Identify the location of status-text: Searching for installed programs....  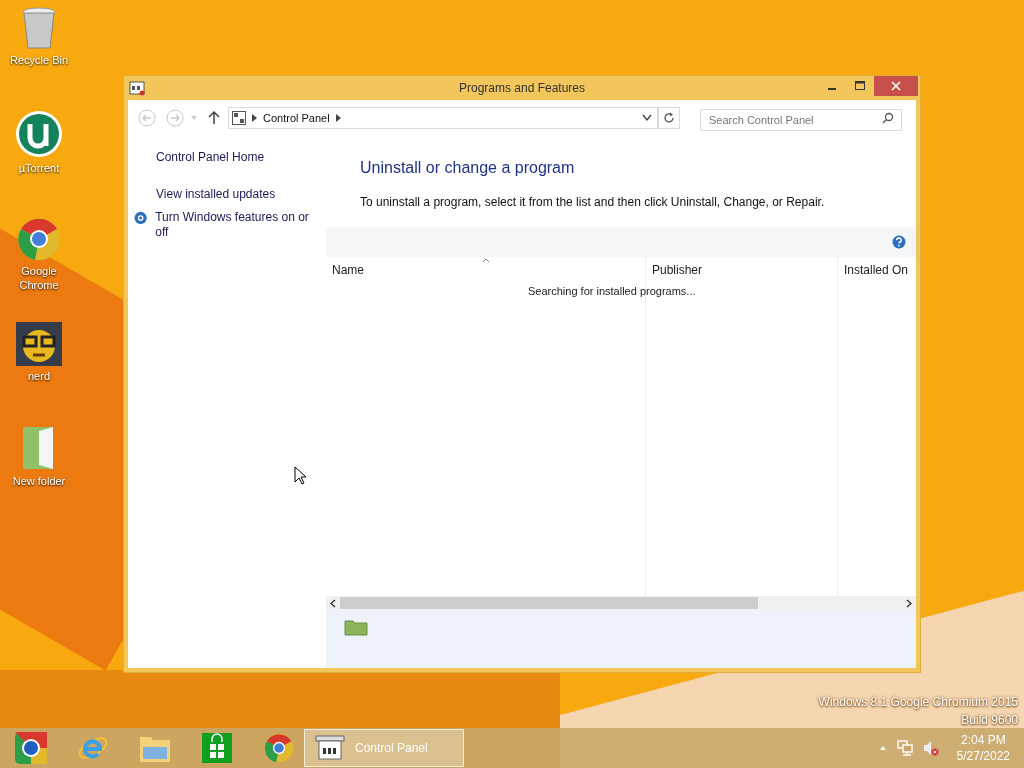
(612, 291).